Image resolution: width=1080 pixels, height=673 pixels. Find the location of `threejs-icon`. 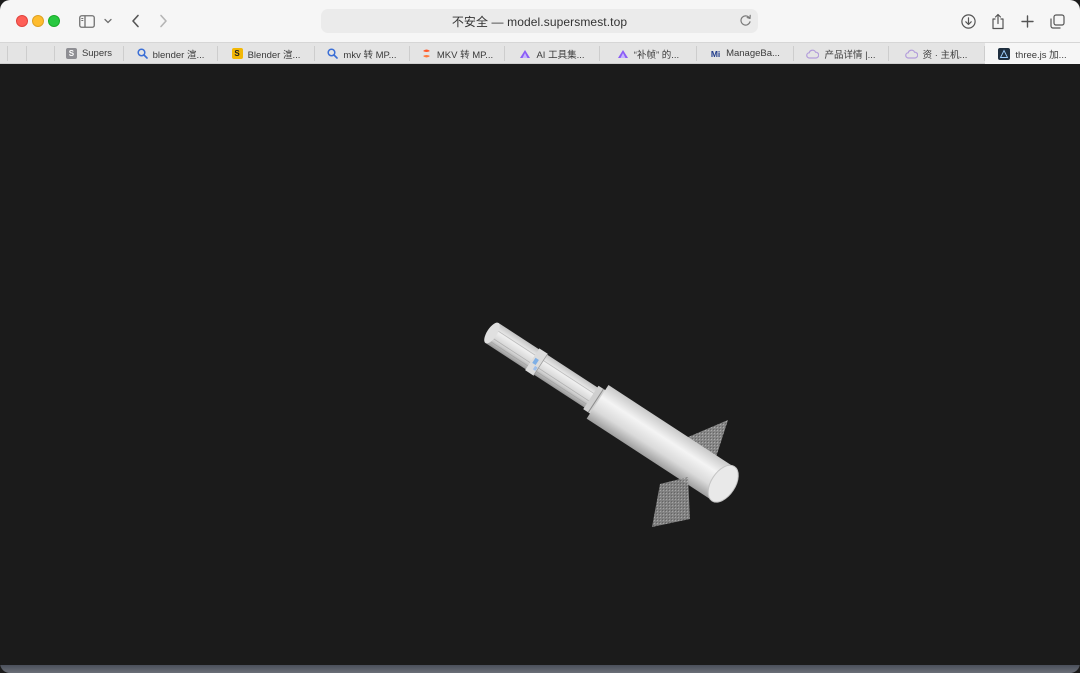

threejs-icon is located at coordinates (1004, 54).